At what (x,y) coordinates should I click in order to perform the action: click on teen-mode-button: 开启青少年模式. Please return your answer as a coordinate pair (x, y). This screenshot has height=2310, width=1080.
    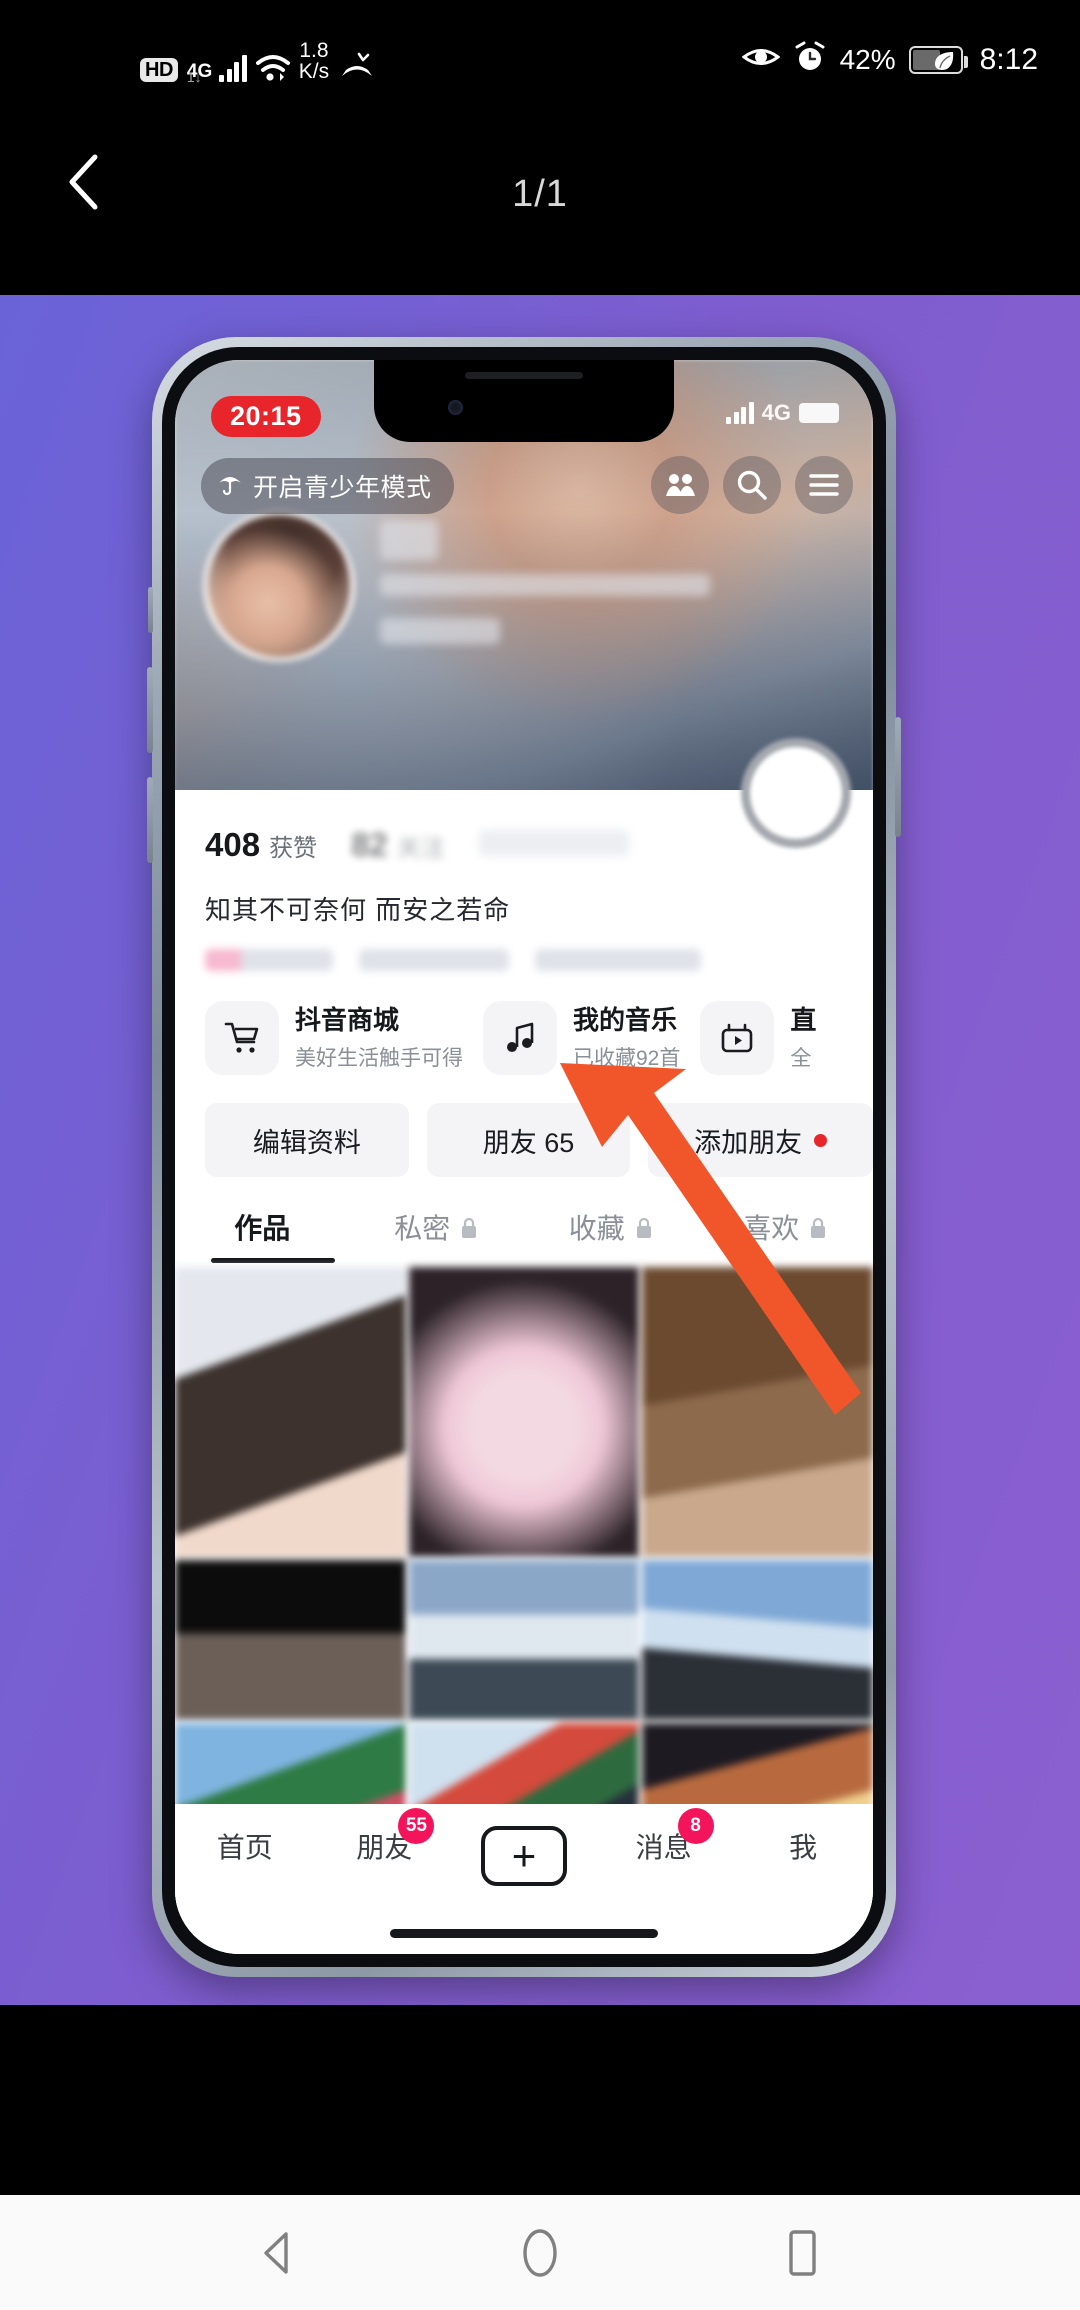
    Looking at the image, I should click on (327, 486).